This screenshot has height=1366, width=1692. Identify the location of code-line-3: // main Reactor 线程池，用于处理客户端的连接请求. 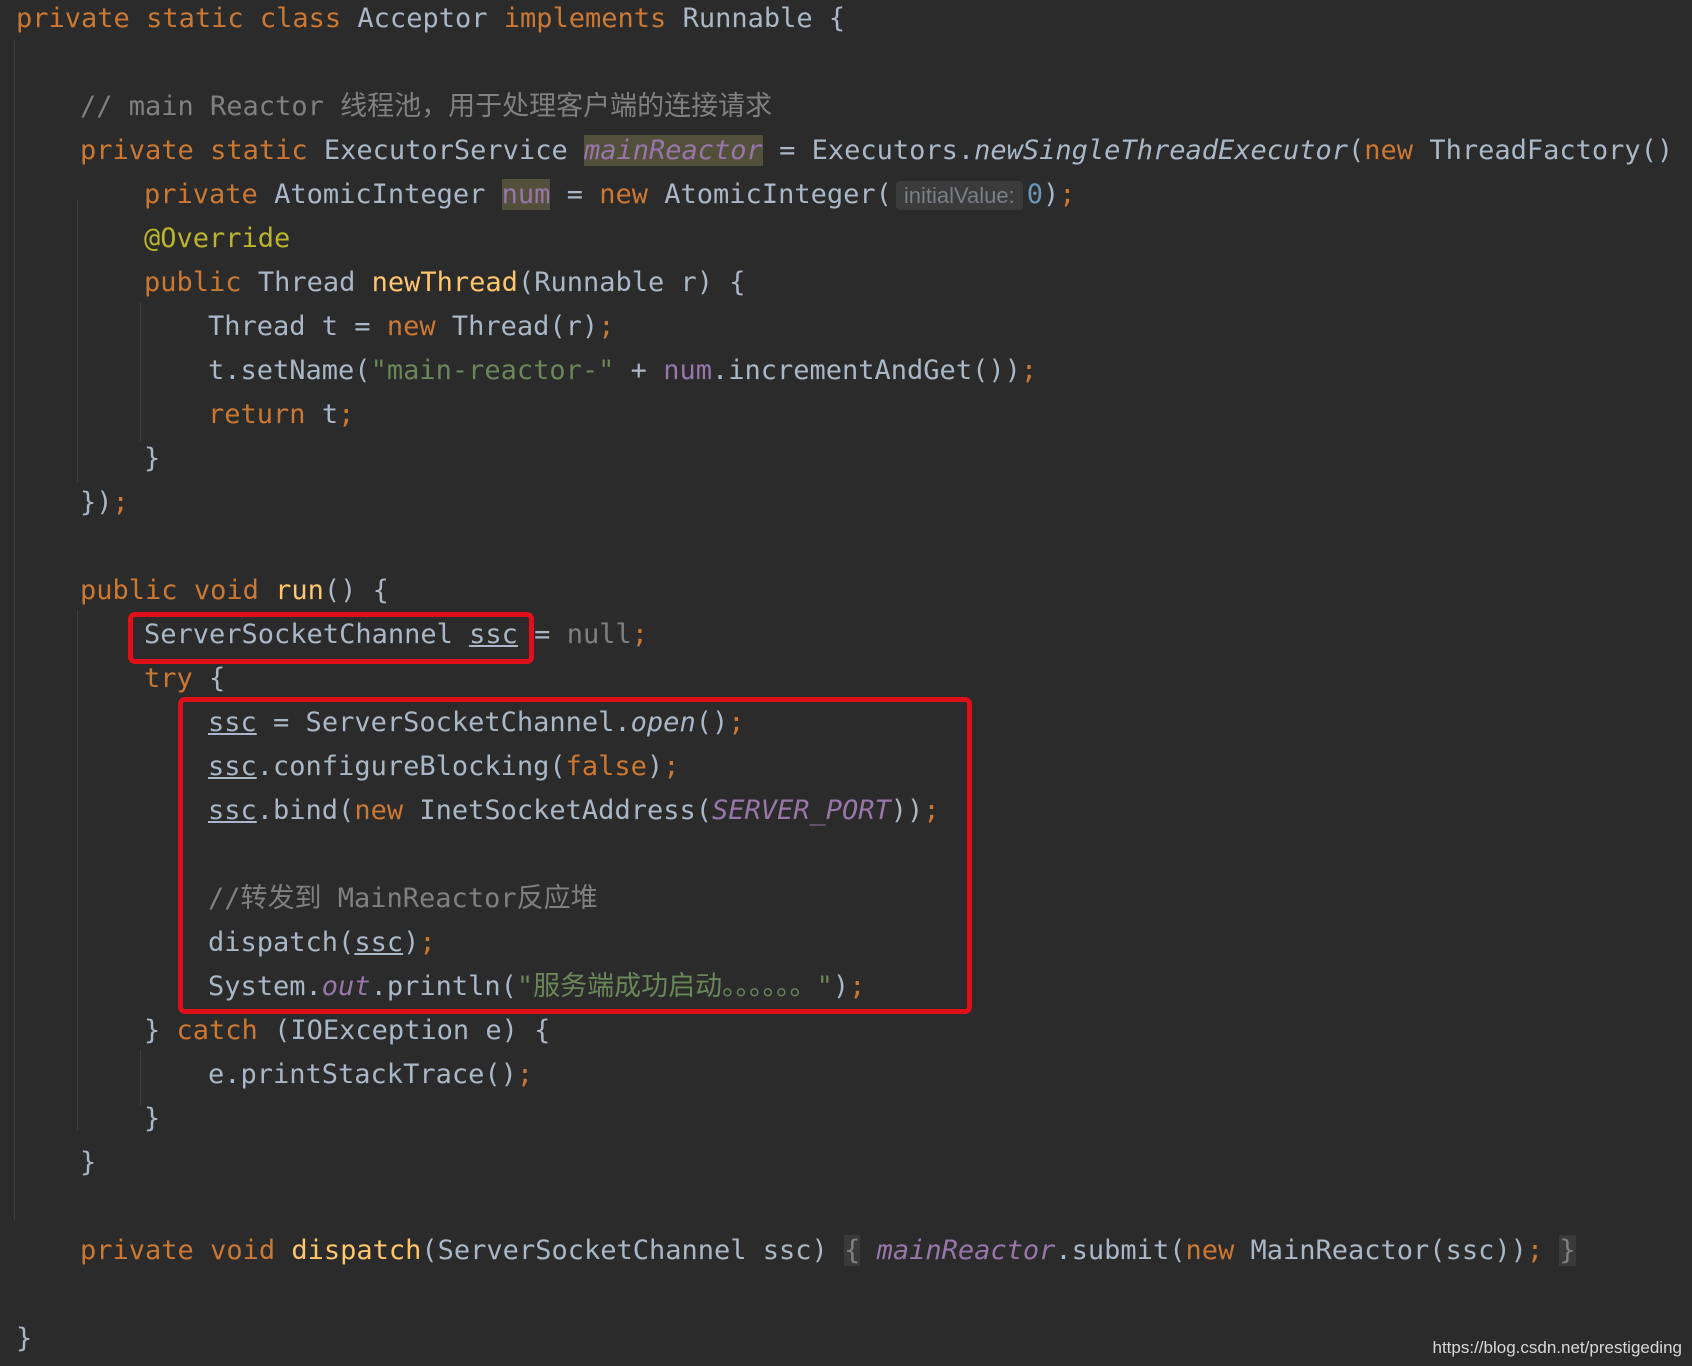
(426, 107).